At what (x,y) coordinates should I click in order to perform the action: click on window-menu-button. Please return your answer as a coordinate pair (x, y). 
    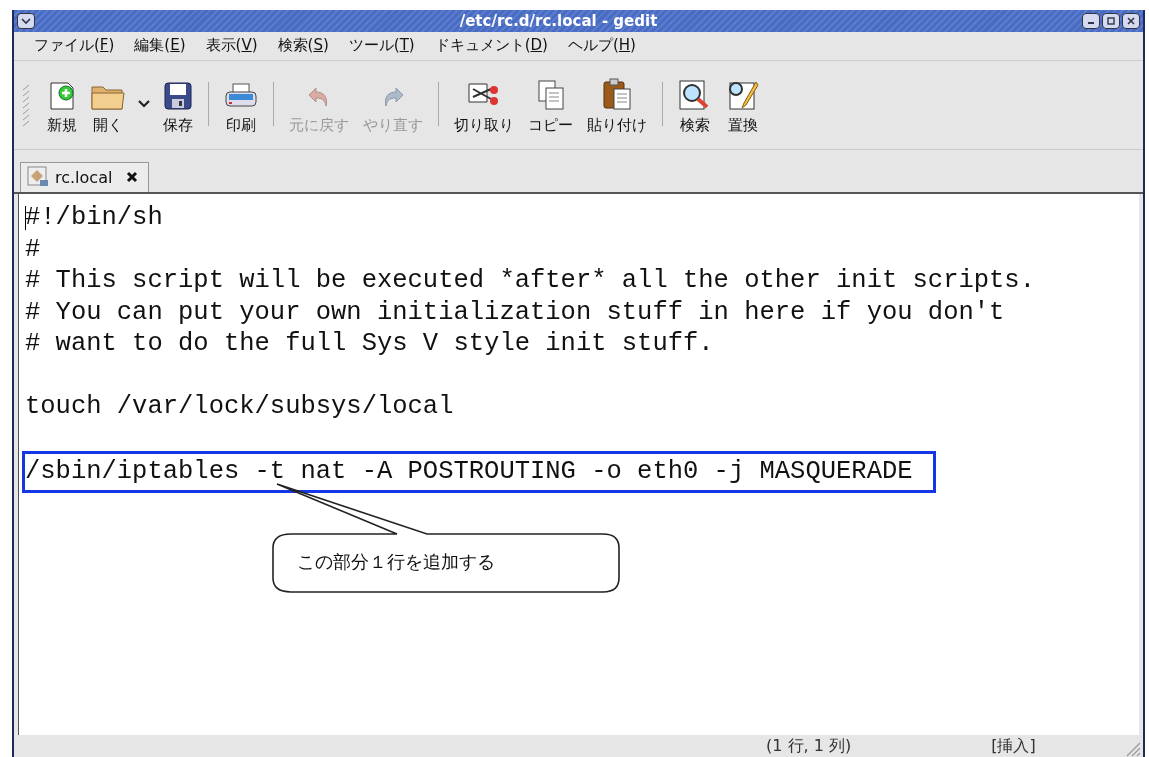
    Looking at the image, I should click on (26, 21).